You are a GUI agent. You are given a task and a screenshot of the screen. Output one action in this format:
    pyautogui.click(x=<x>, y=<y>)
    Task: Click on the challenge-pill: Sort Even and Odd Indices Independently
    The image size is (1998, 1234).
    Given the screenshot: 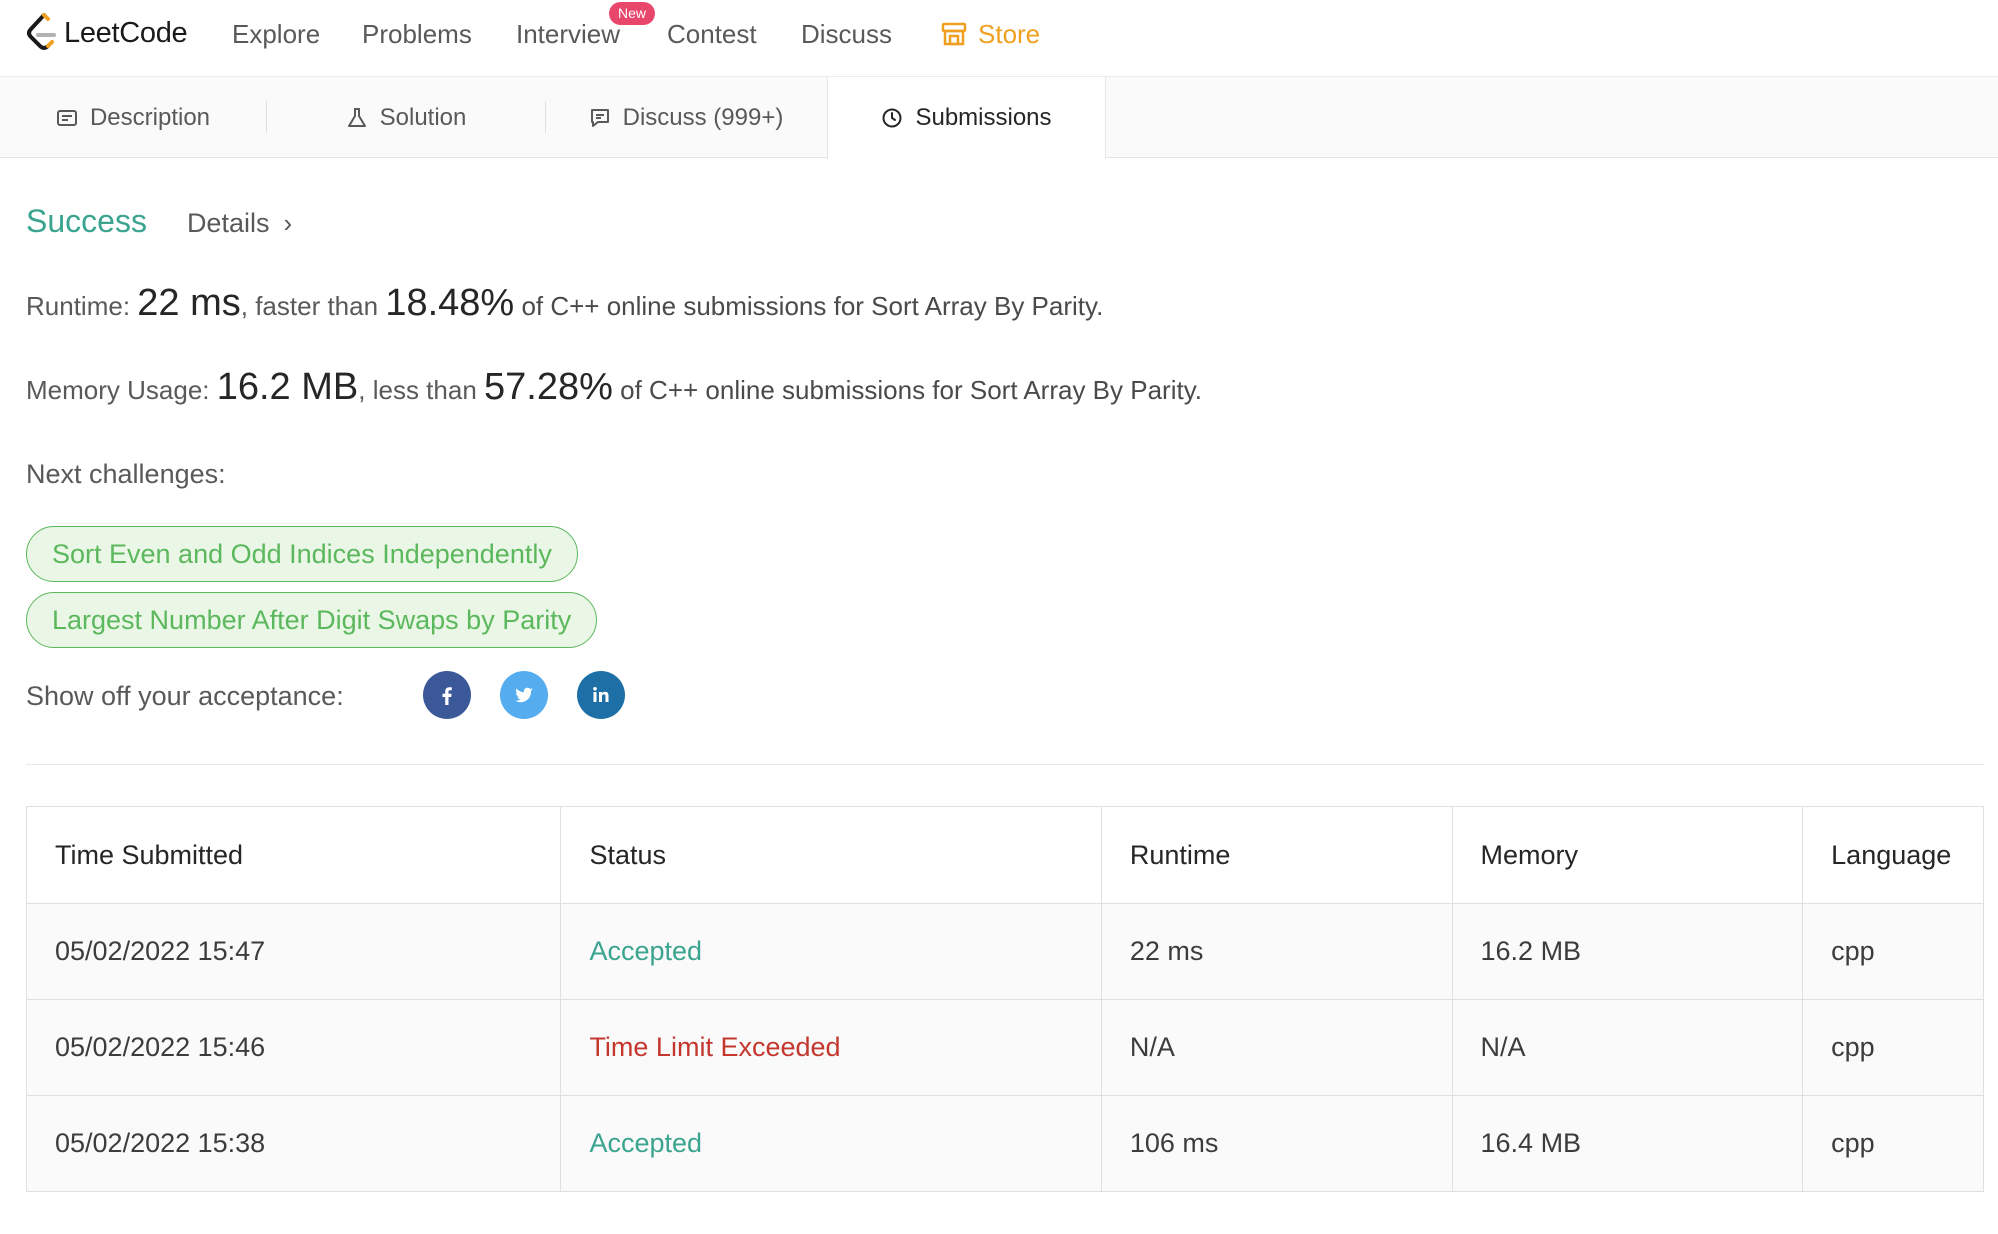 What is the action you would take?
    pyautogui.click(x=302, y=554)
    